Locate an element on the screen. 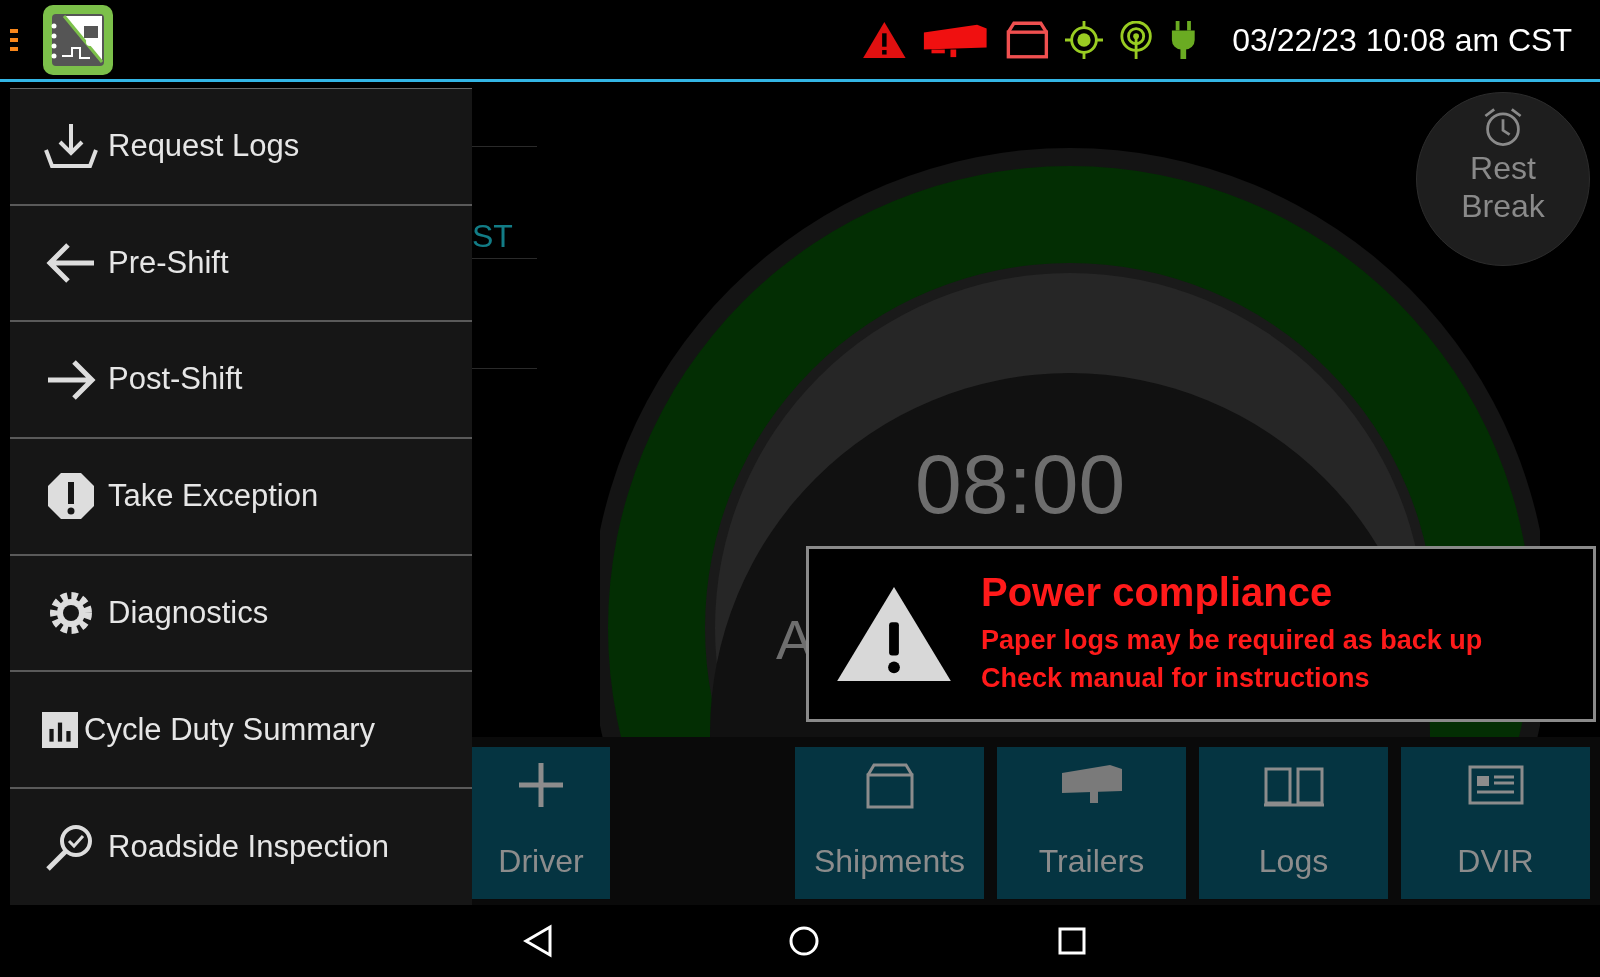 The height and width of the screenshot is (977, 1600). remaining-time: 08:00 is located at coordinates (1020, 484).